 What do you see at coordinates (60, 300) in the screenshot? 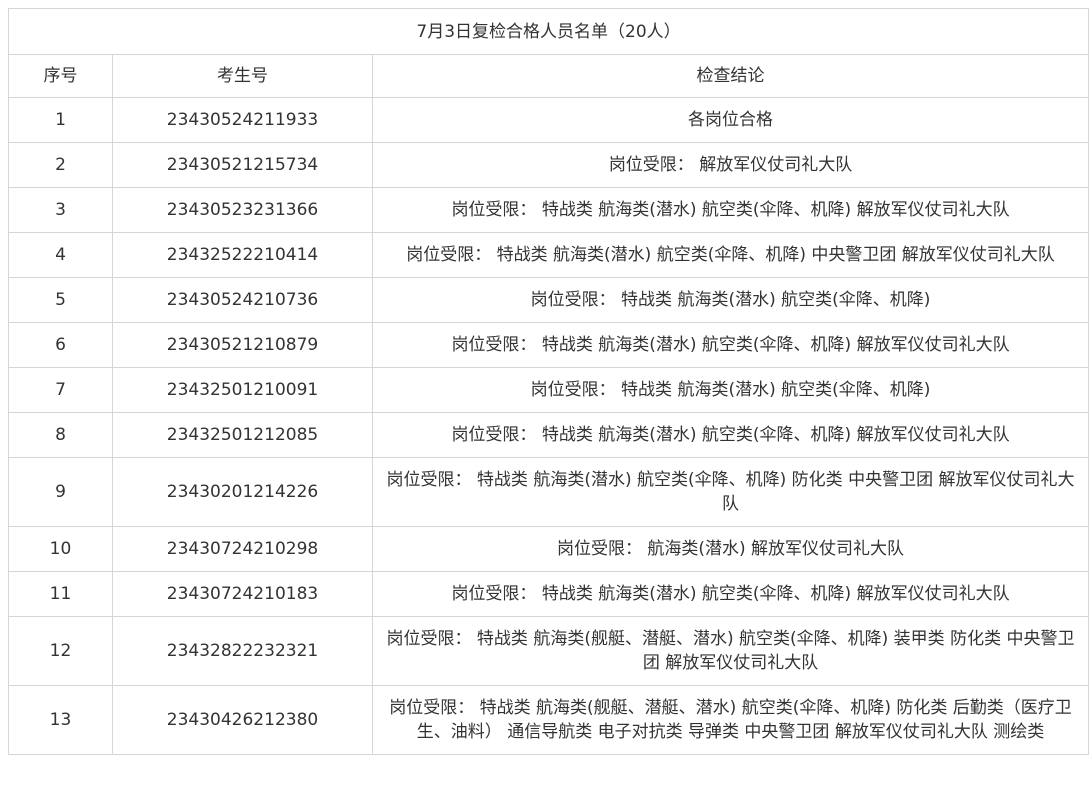
I see `row-seq-cell: 5` at bounding box center [60, 300].